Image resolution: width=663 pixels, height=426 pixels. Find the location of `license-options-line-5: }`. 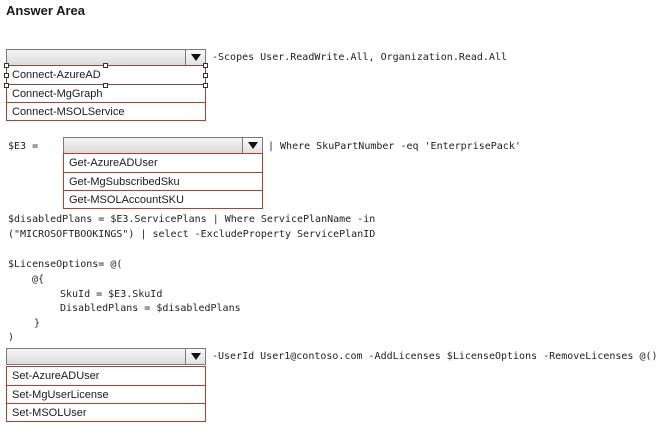

license-options-line-5: } is located at coordinates (37, 323).